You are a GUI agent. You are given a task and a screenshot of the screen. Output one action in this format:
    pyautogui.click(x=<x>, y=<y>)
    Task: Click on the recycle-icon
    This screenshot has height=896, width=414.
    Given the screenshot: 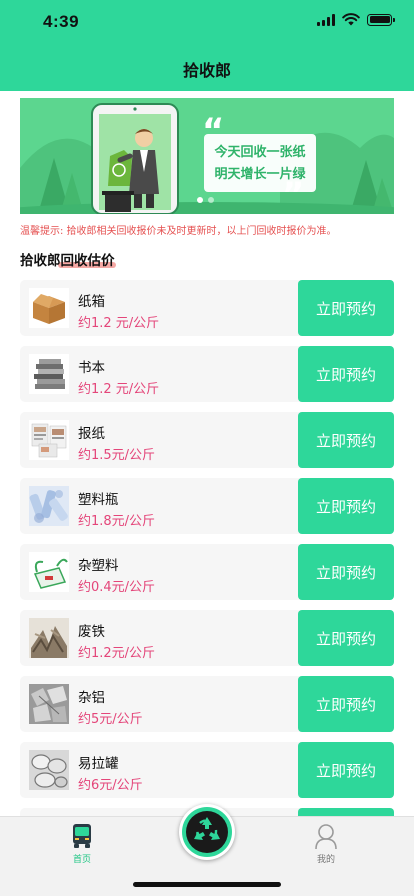 What is the action you would take?
    pyautogui.click(x=207, y=832)
    